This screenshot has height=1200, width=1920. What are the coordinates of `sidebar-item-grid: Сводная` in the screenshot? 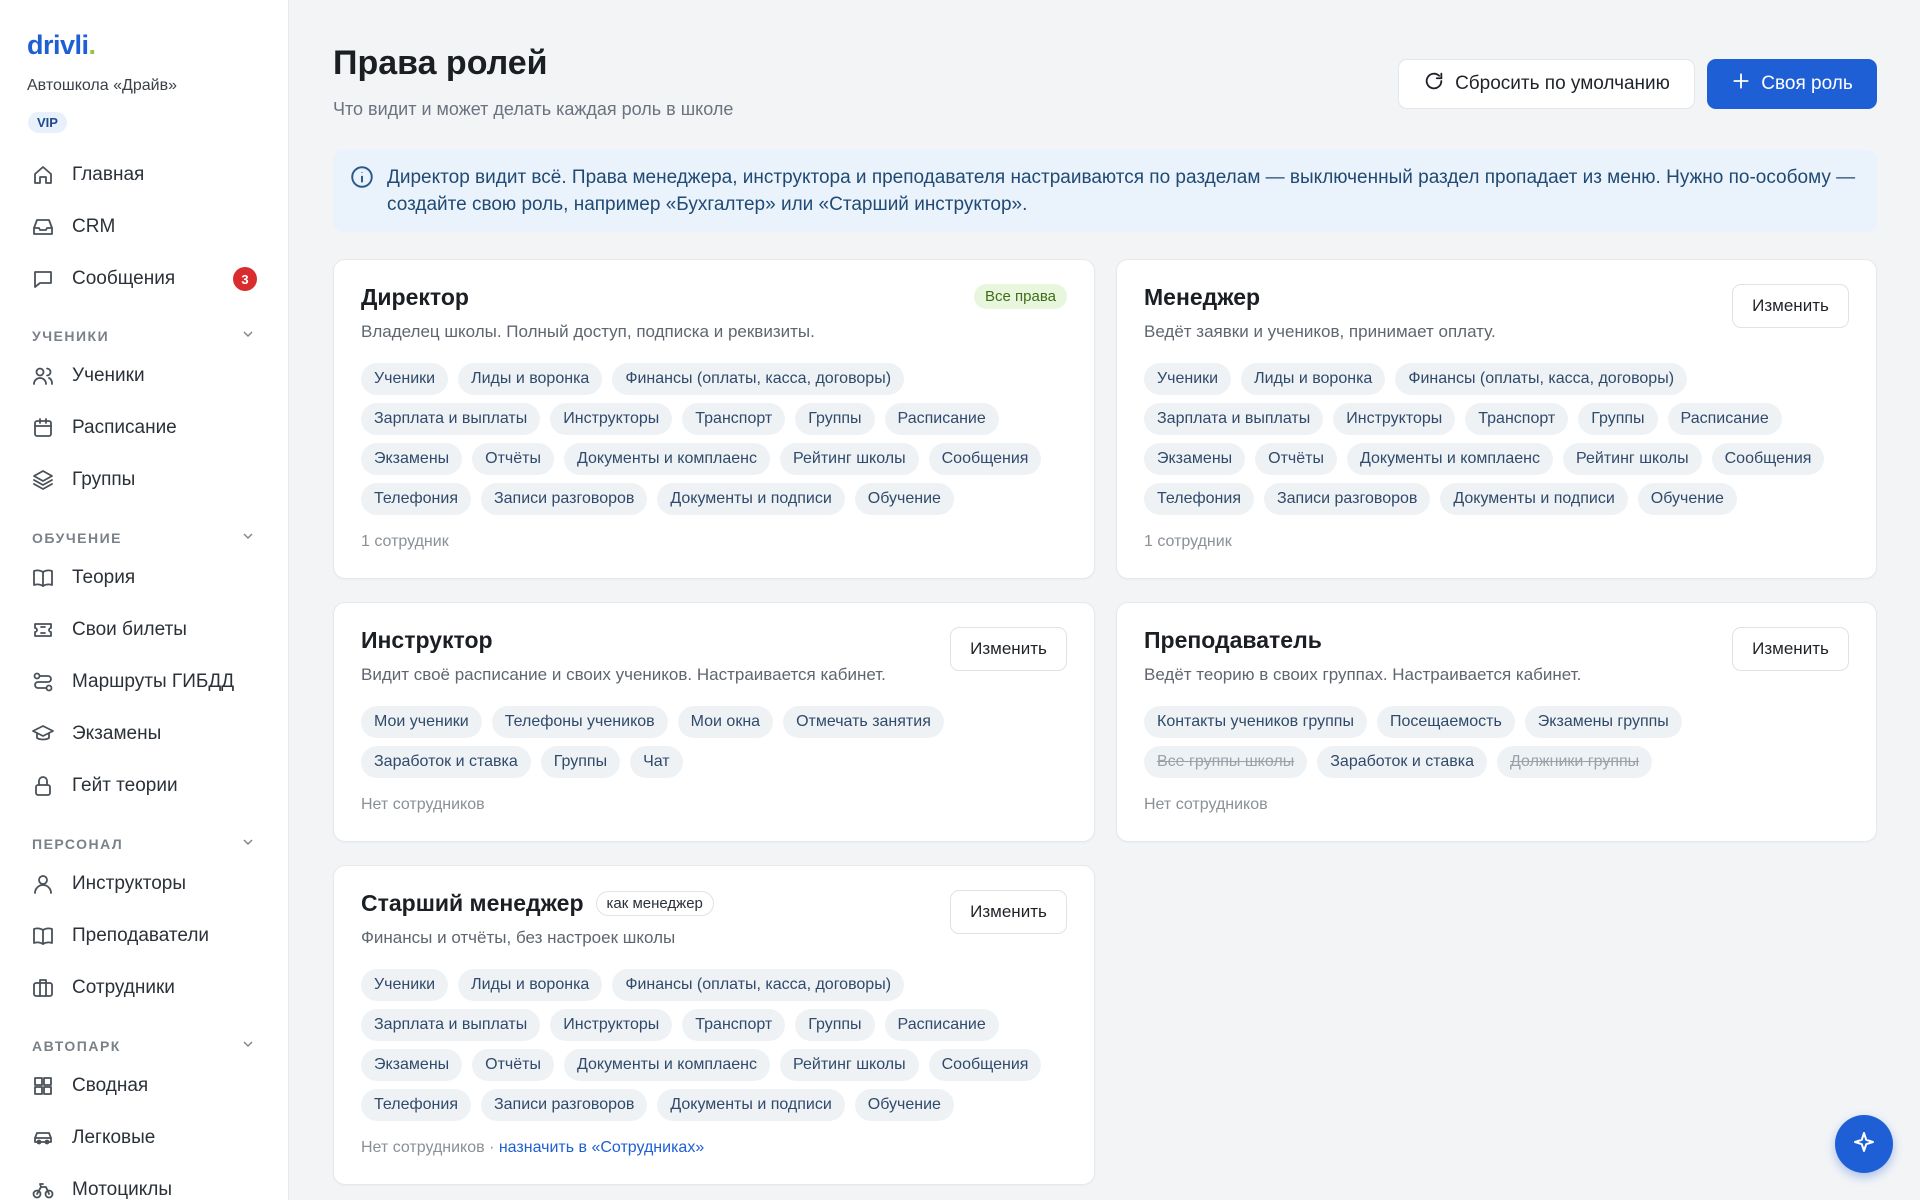 It's located at (145, 1086).